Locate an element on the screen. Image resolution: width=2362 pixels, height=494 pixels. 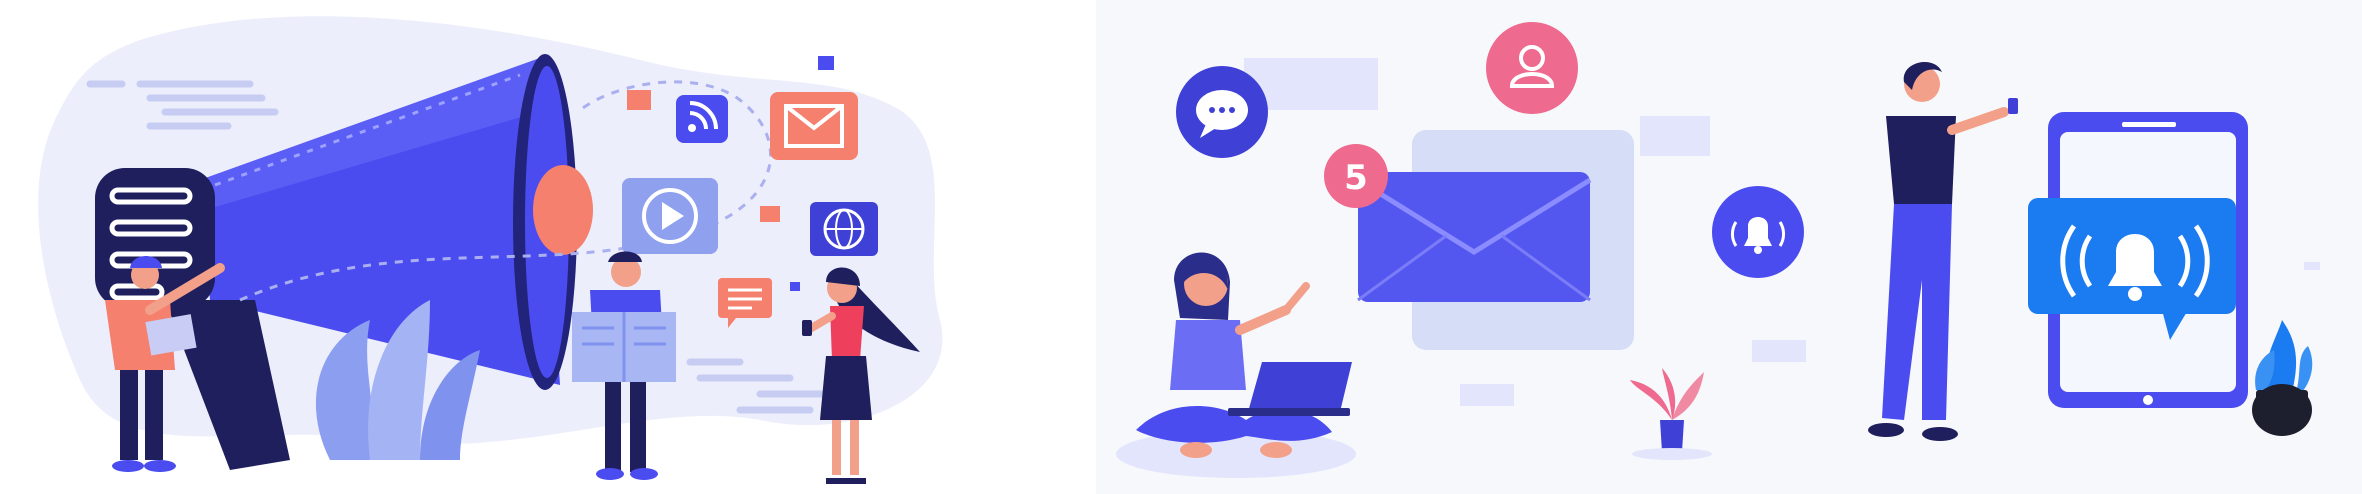
mail-icon is located at coordinates (814, 126).